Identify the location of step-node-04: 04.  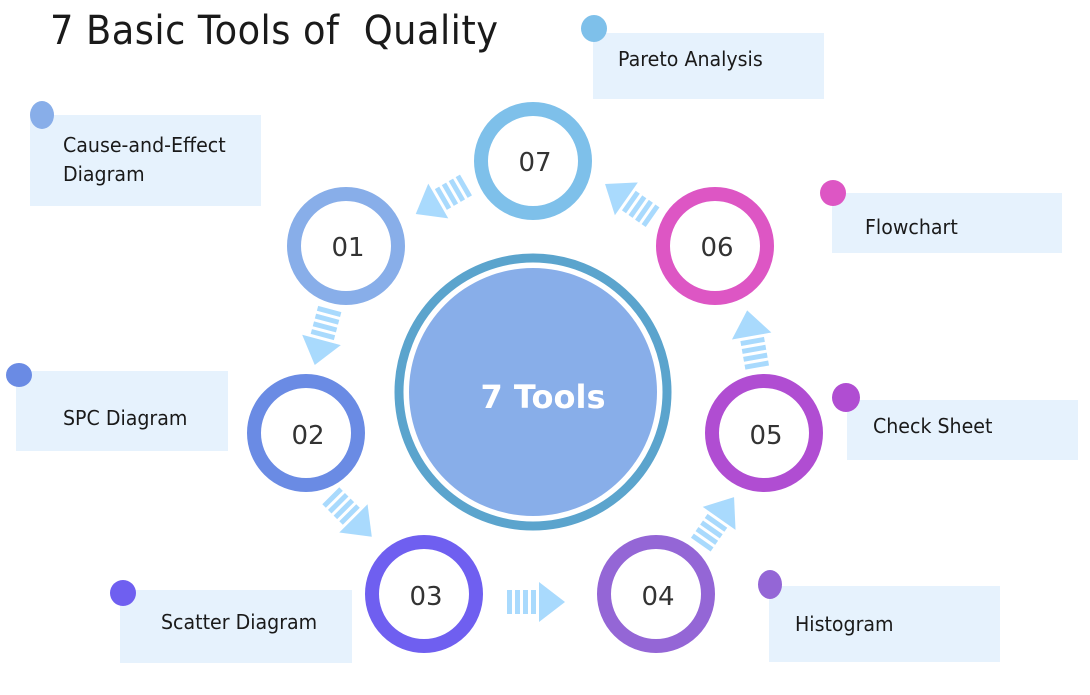
(656, 594).